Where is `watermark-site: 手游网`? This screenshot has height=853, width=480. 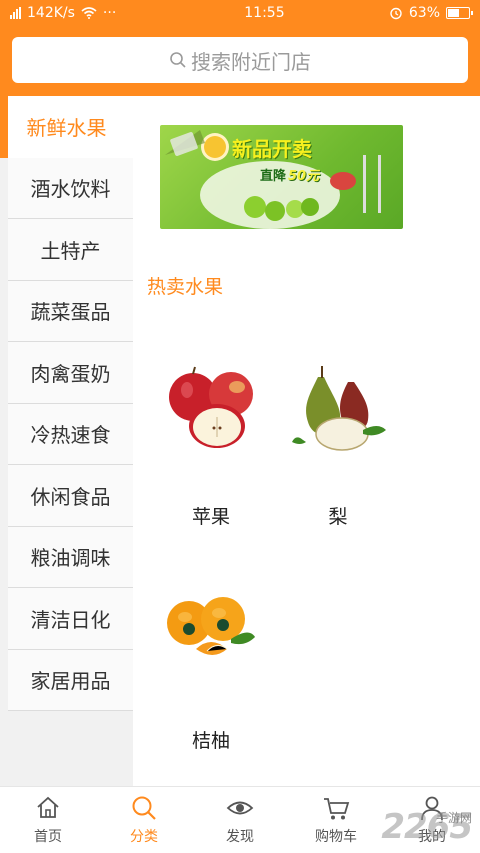 watermark-site: 手游网 is located at coordinates (453, 818).